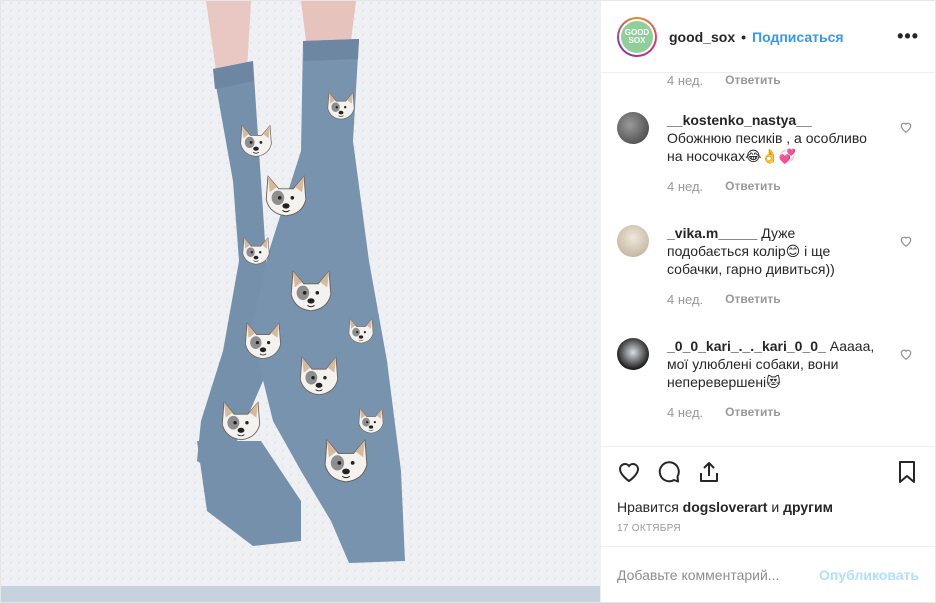 Image resolution: width=936 pixels, height=603 pixels. Describe the element at coordinates (746, 346) in the screenshot. I see `commenter-username: _0_0_kari_._._kari_0_0_` at that location.